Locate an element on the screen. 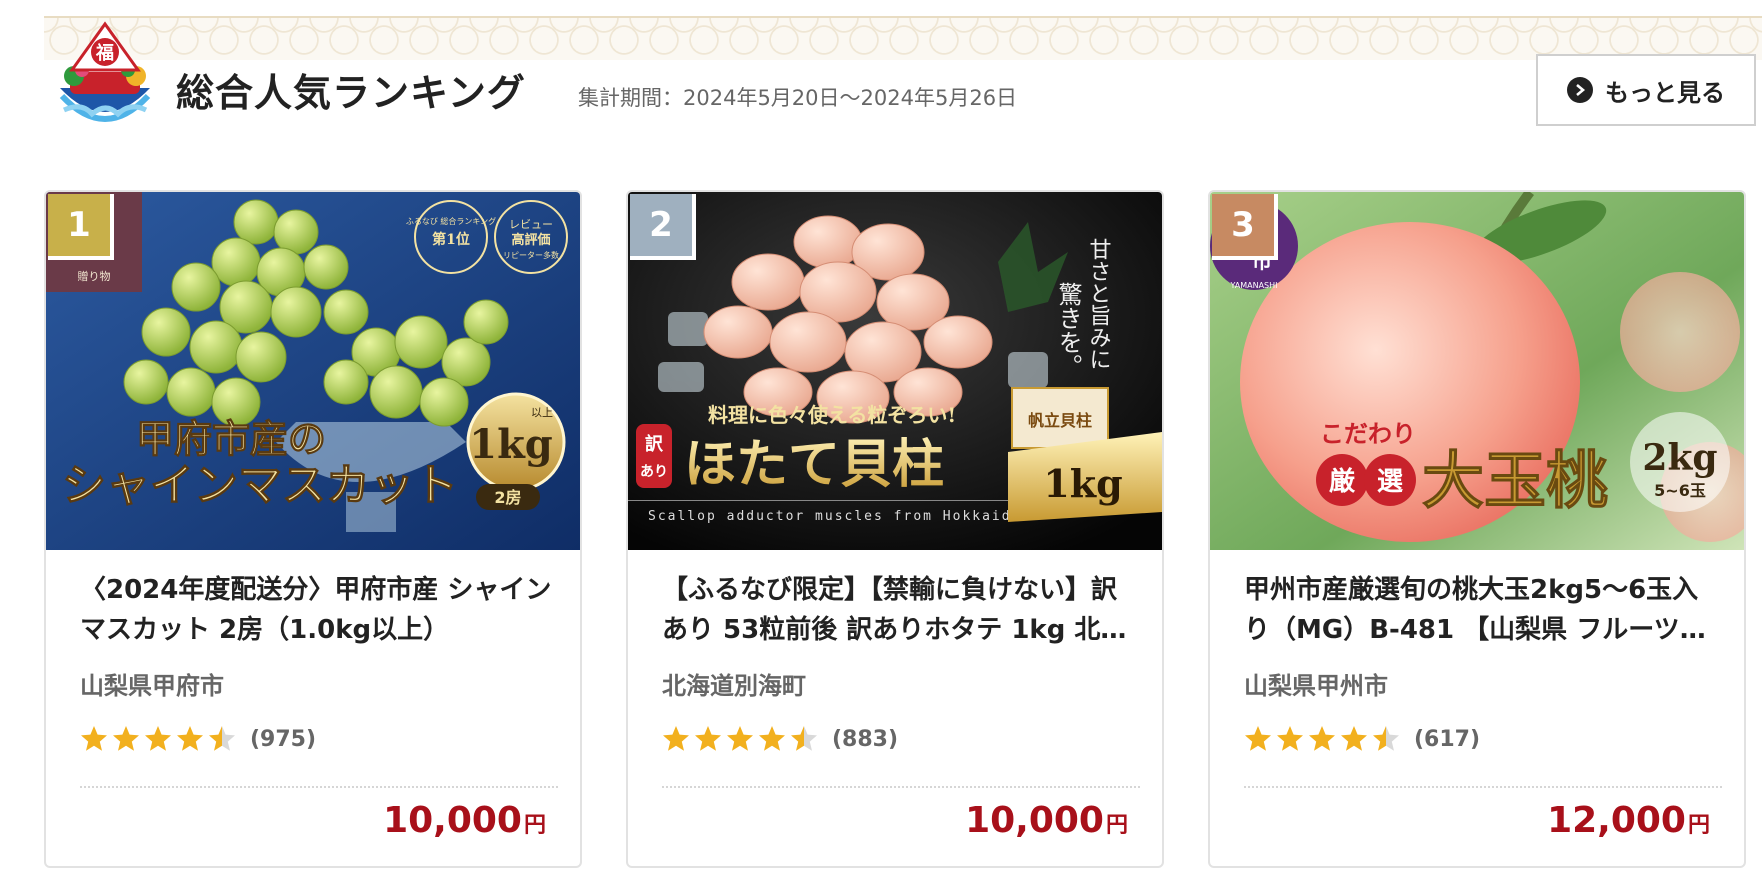 The height and width of the screenshot is (878, 1762). product-rating: (883) is located at coordinates (780, 739).